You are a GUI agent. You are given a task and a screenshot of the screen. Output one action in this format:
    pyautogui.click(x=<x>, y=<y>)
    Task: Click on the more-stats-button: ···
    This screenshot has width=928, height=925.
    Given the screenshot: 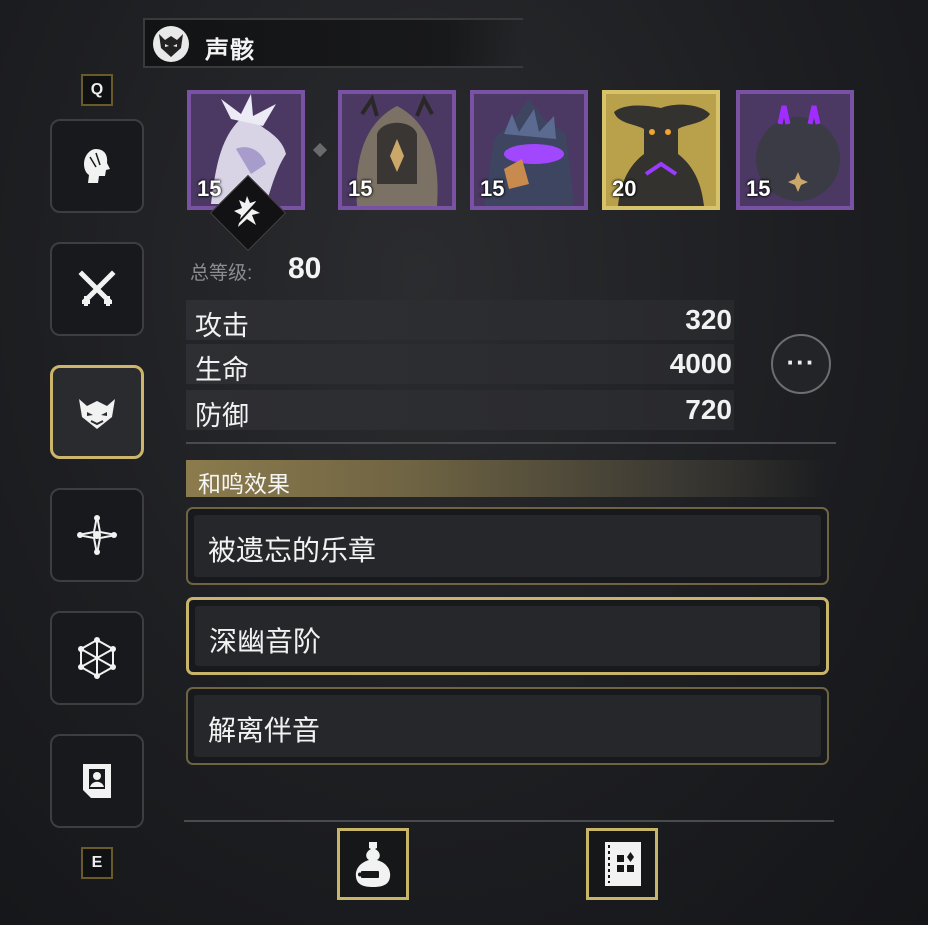 What is the action you would take?
    pyautogui.click(x=801, y=364)
    